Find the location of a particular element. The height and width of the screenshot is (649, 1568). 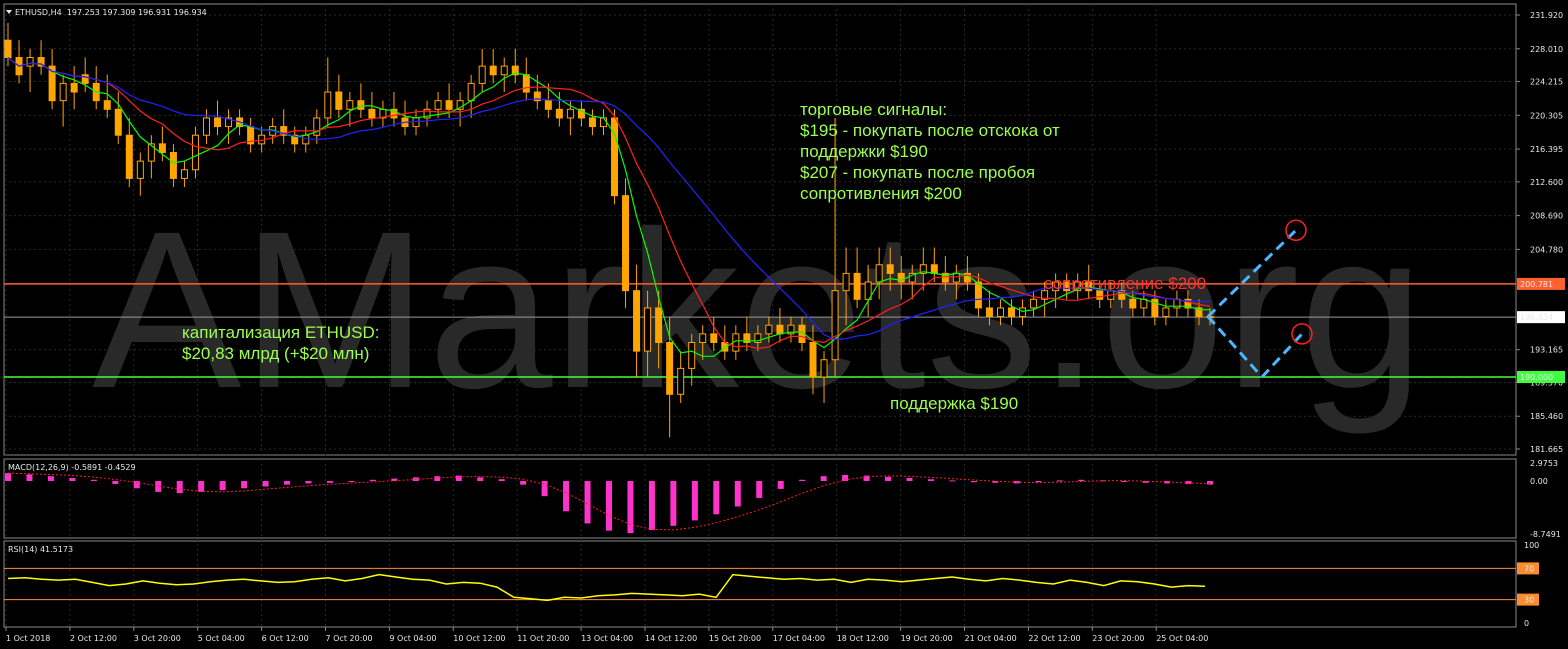

time-tick-label: 19 Oct 20:00 is located at coordinates (927, 638).